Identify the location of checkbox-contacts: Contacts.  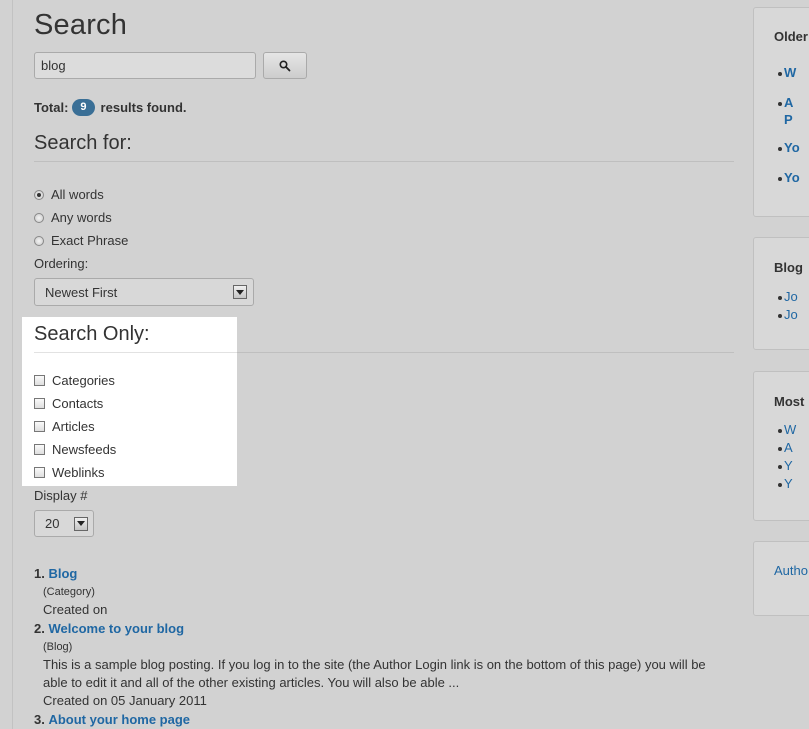
(68, 403).